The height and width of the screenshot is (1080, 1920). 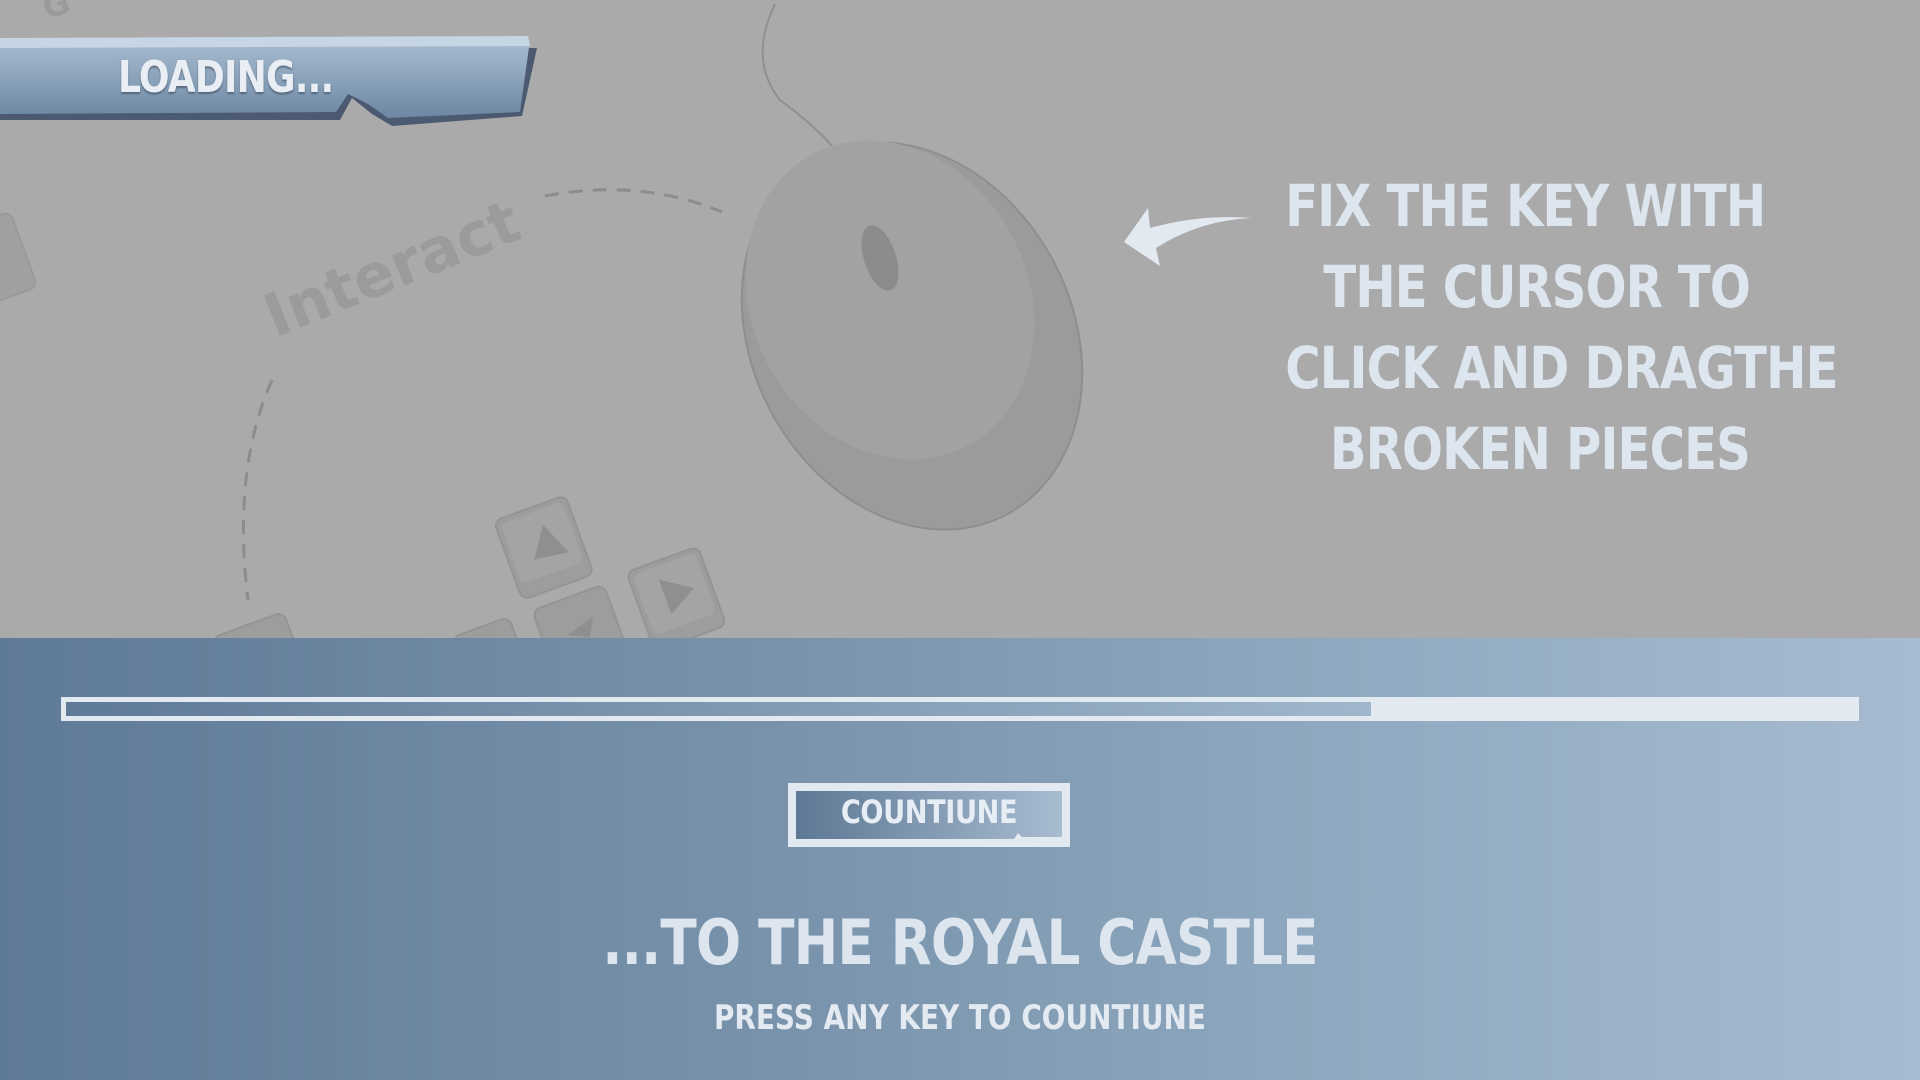 What do you see at coordinates (1536, 287) in the screenshot?
I see `instruction-line: THE CURSOR TO` at bounding box center [1536, 287].